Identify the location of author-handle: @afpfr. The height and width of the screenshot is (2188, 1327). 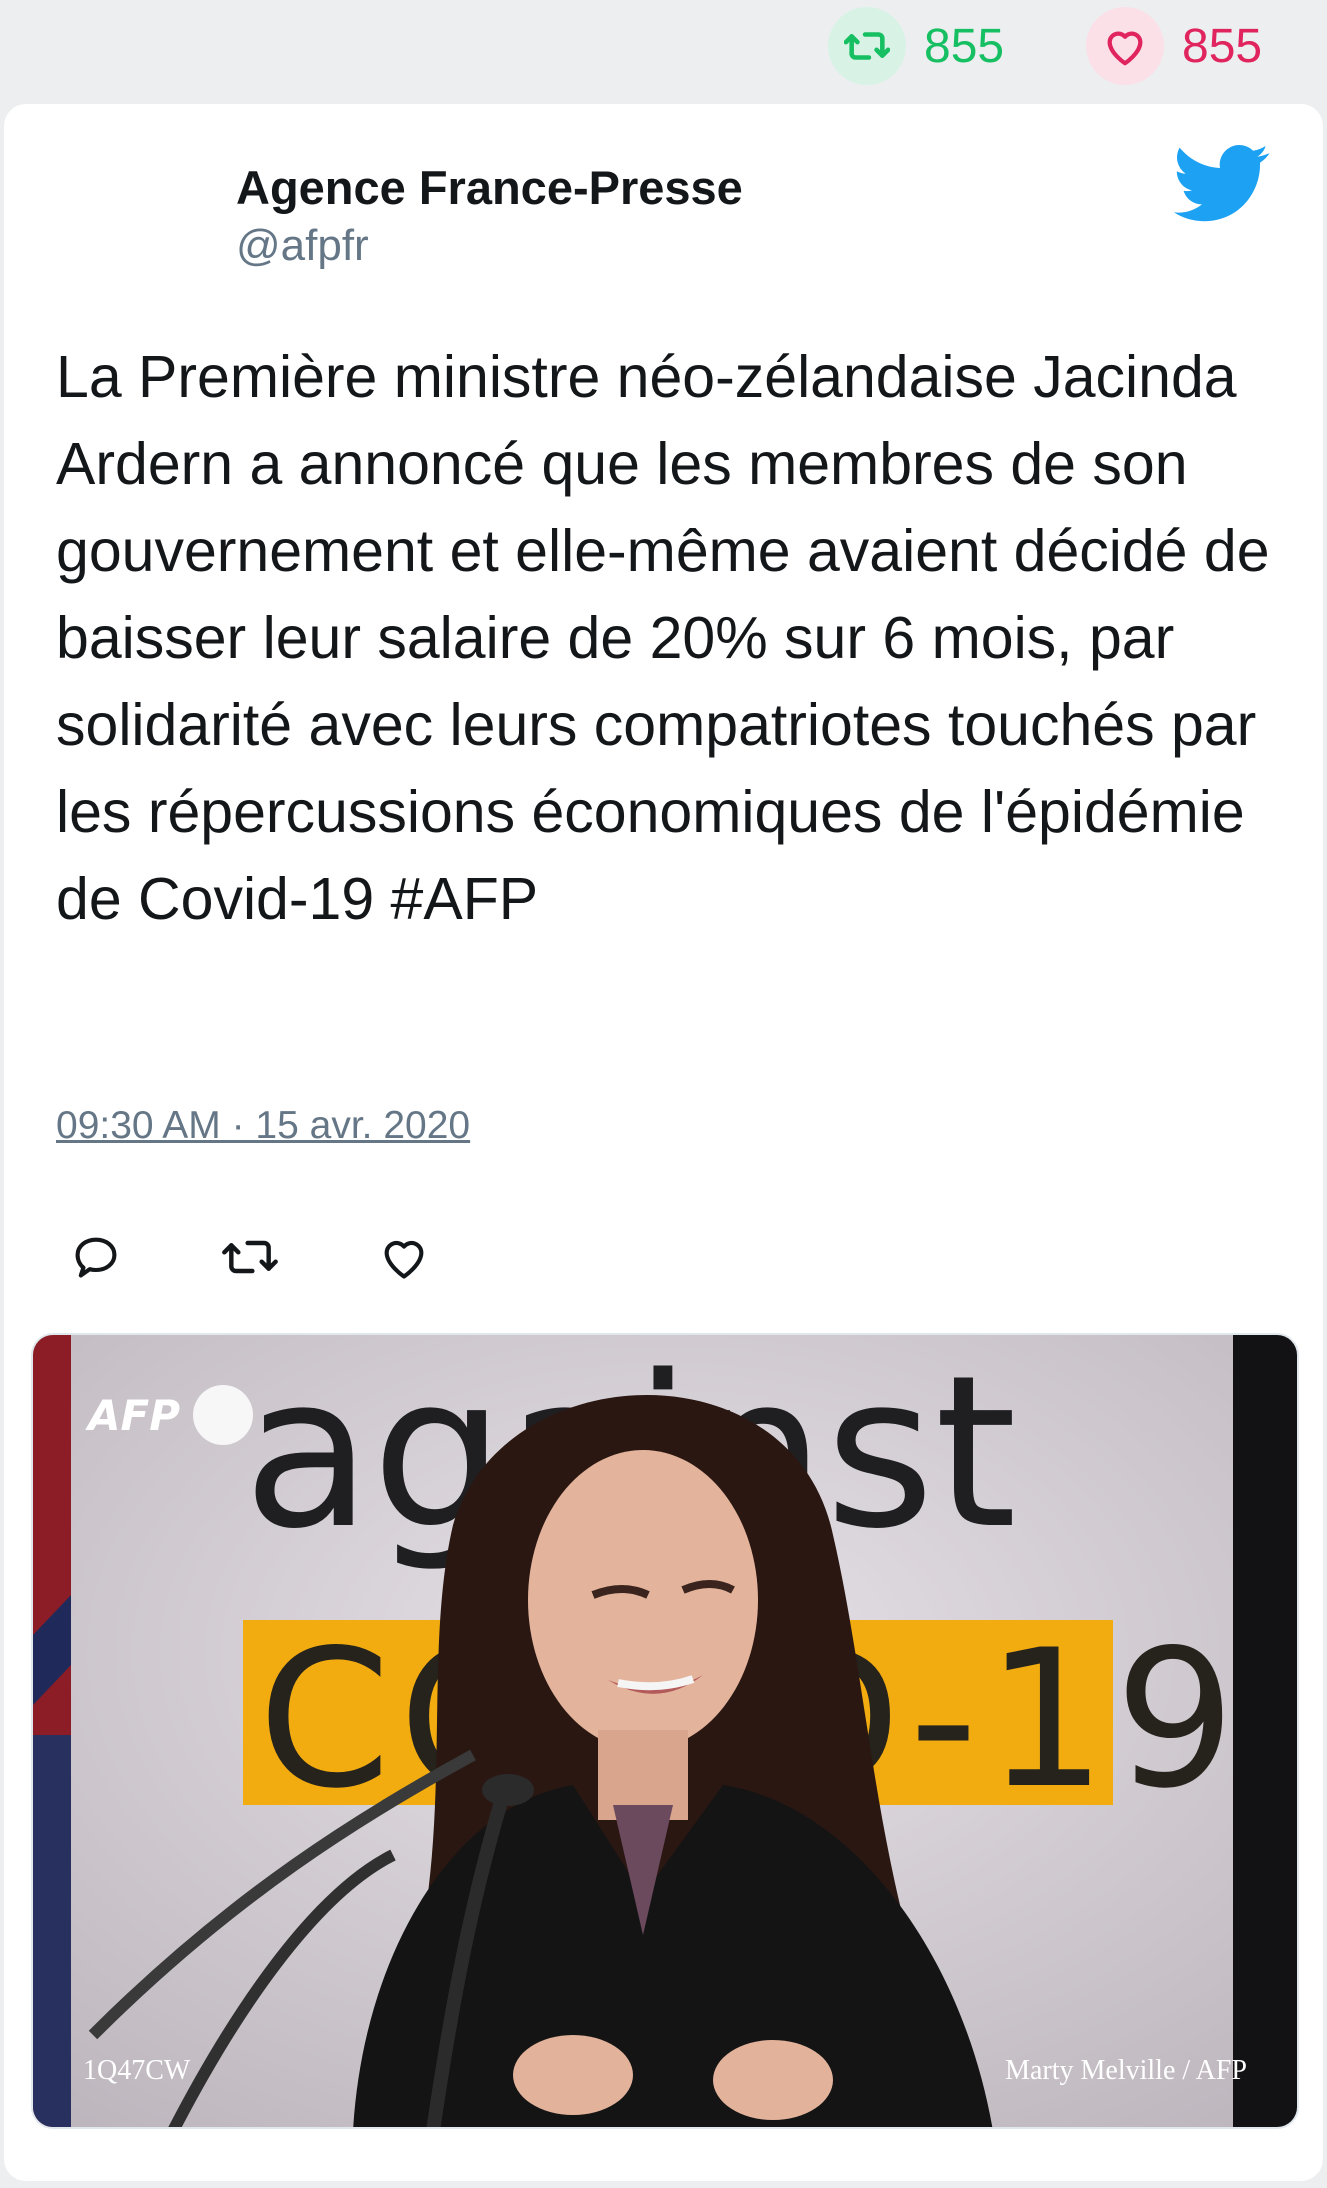
(489, 245).